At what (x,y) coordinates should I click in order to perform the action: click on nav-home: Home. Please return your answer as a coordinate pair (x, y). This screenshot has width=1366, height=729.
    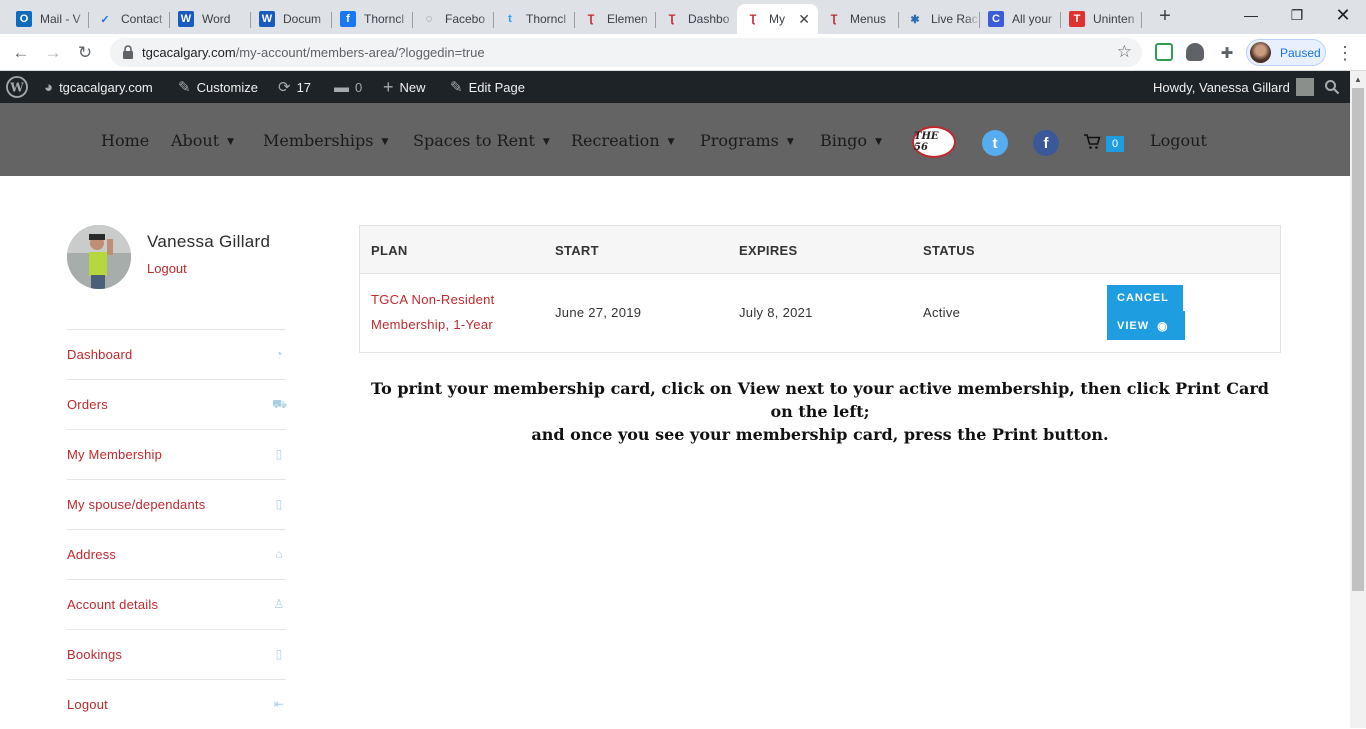
    Looking at the image, I should click on (125, 140).